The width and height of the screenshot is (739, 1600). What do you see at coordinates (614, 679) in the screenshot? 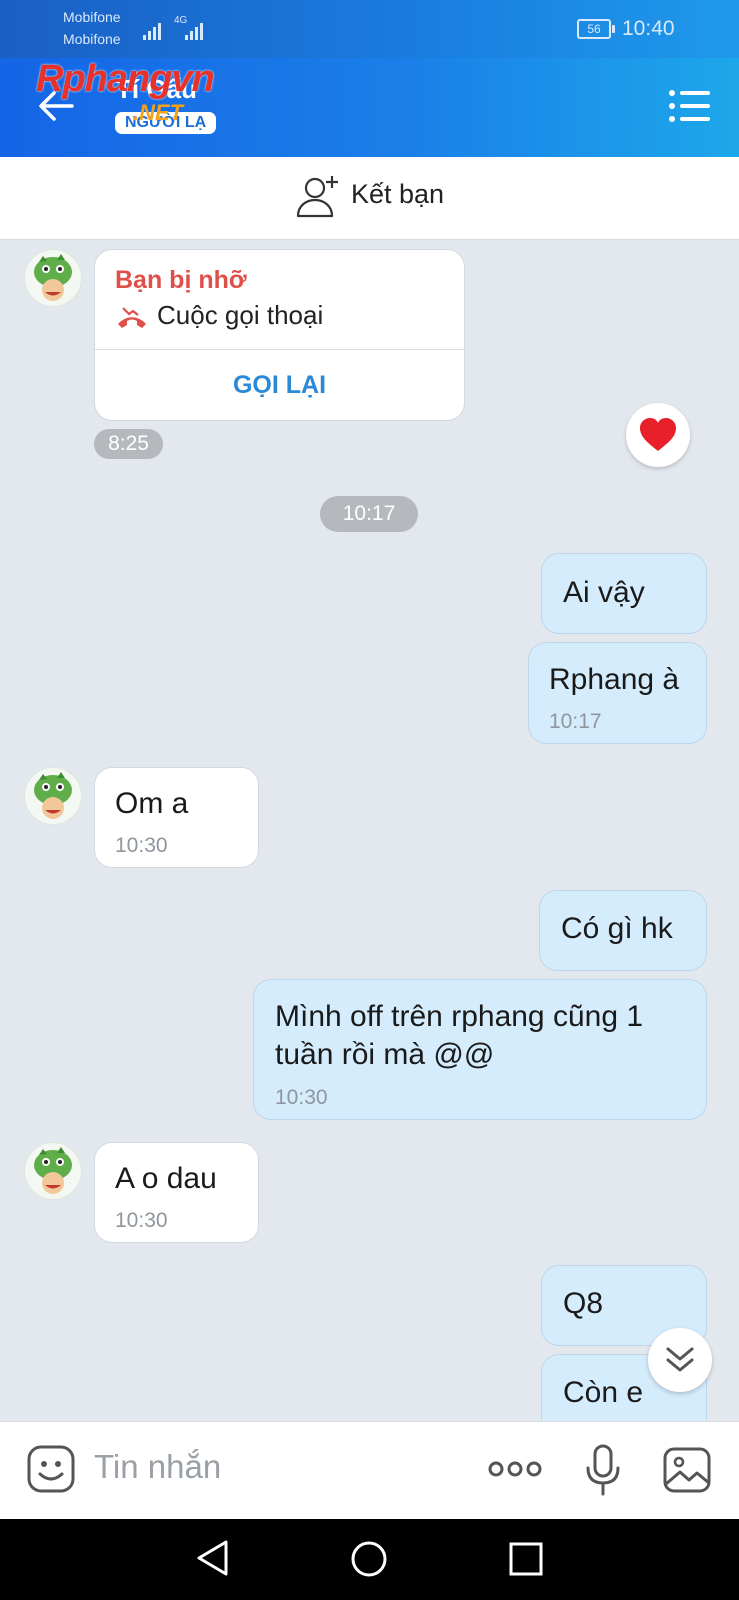
I see `message-text: Rphang à` at bounding box center [614, 679].